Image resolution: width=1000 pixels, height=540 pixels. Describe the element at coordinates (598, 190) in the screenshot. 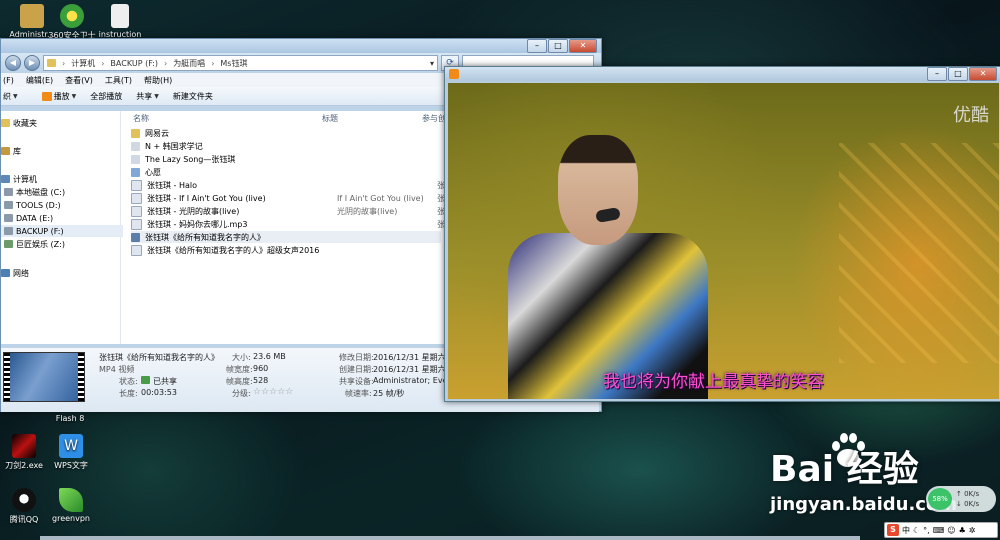

I see `singer-head` at that location.